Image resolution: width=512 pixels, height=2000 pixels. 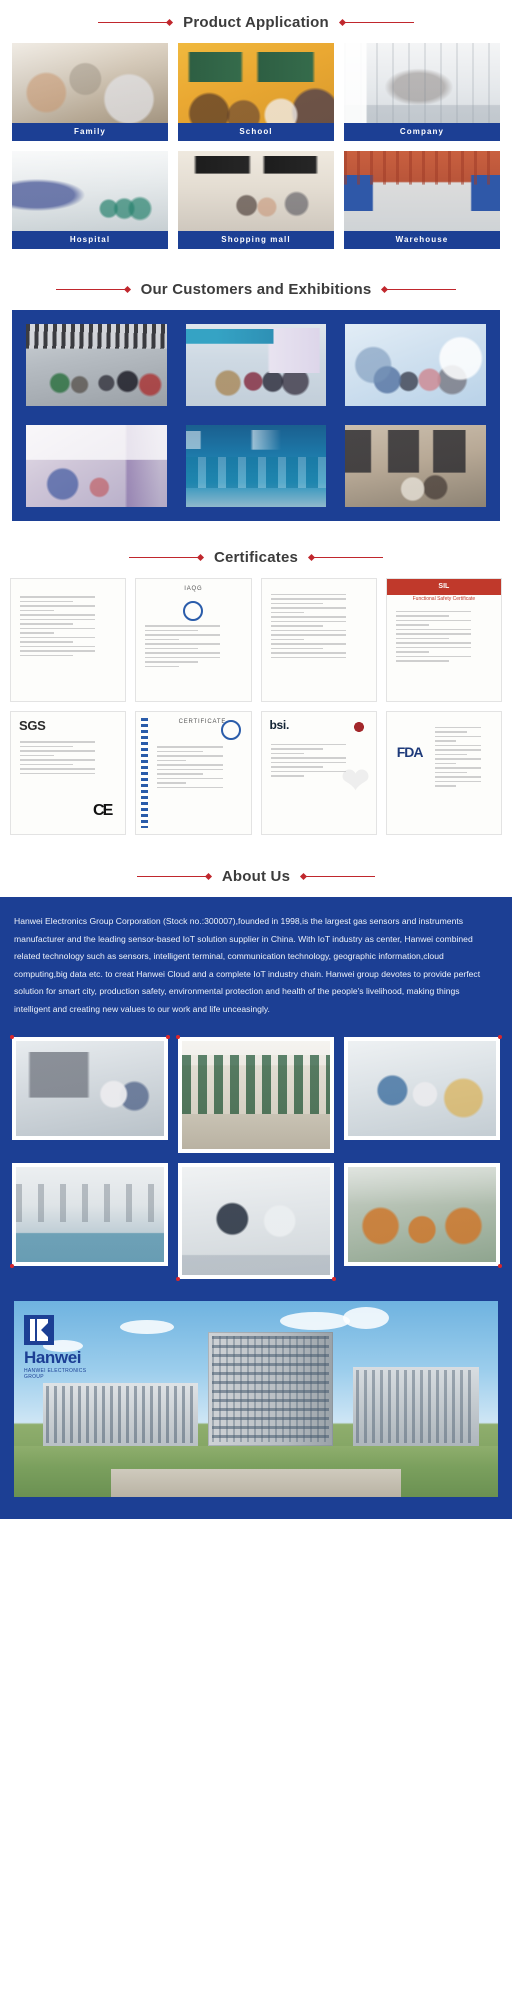 I want to click on sensor-coil-winding-photo, so click(x=422, y=1214).